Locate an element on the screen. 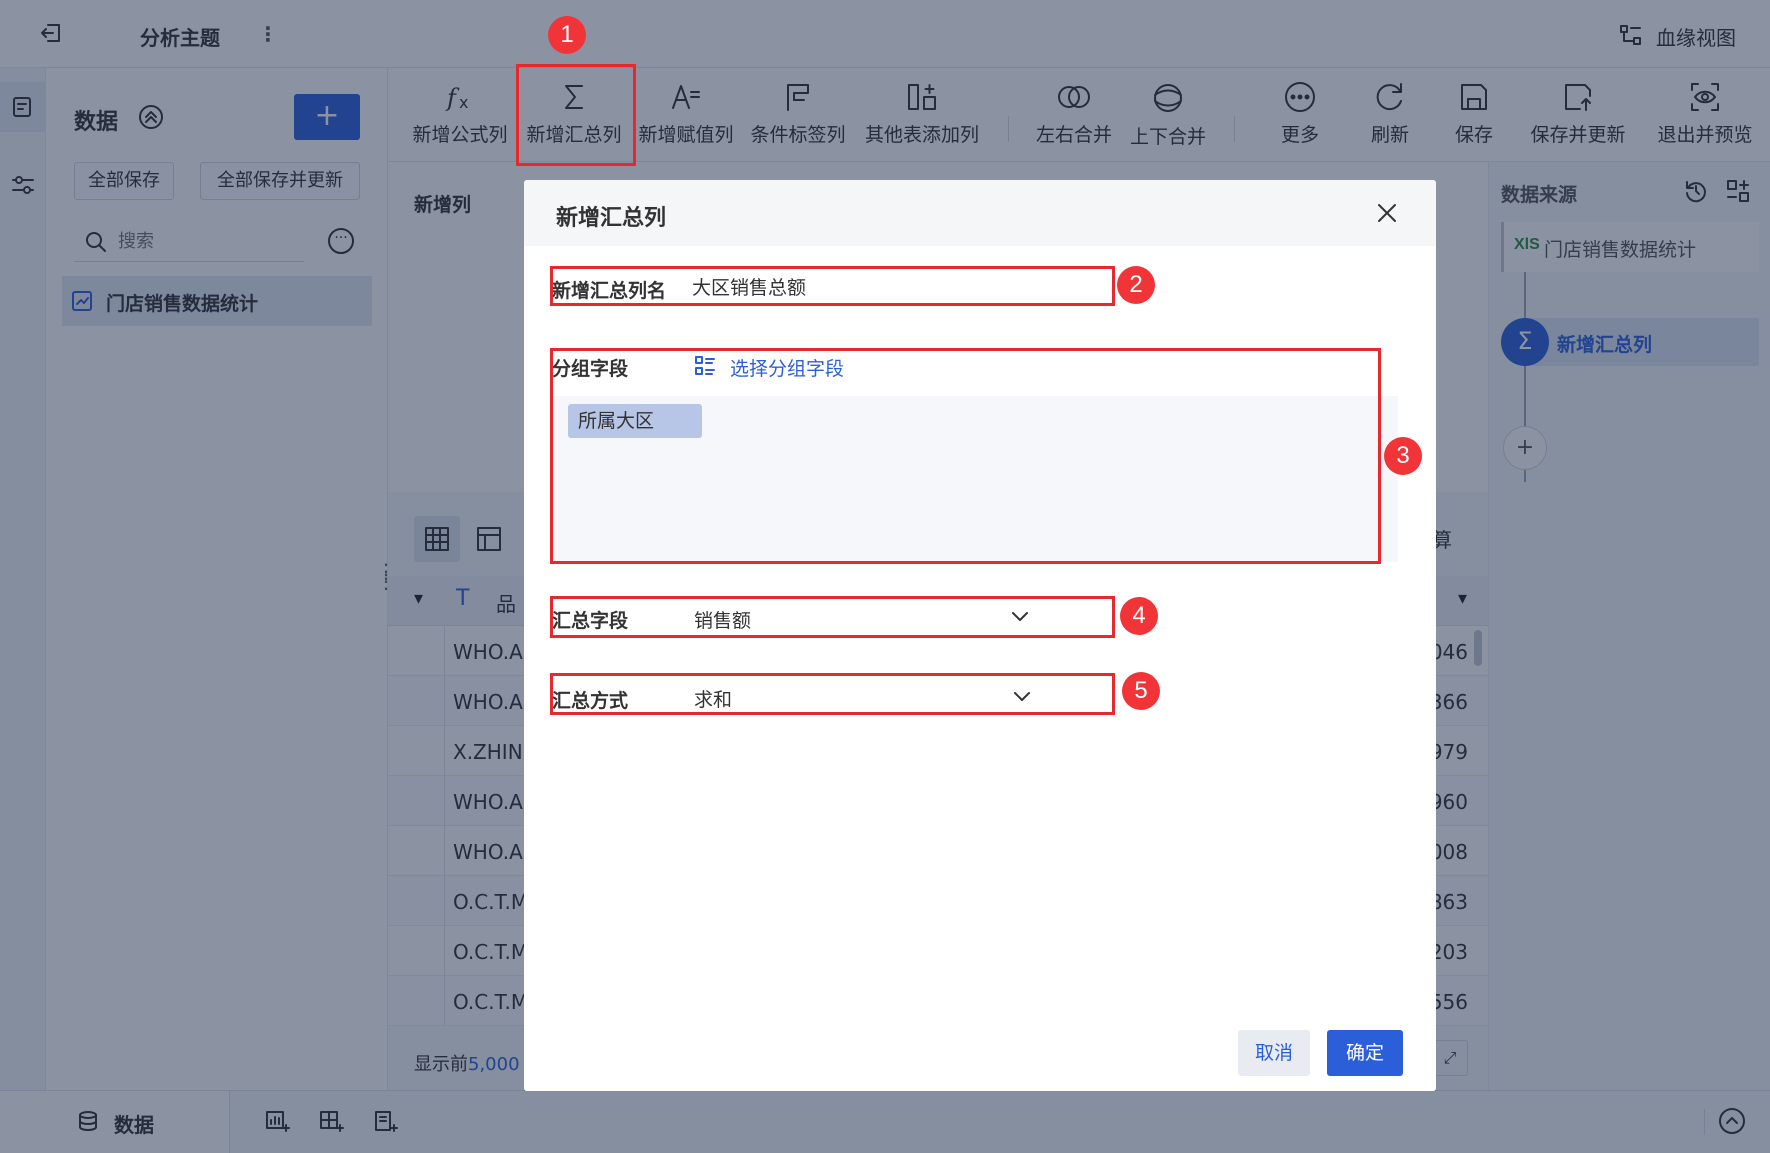 The height and width of the screenshot is (1153, 1770). close-icon is located at coordinates (1387, 213).